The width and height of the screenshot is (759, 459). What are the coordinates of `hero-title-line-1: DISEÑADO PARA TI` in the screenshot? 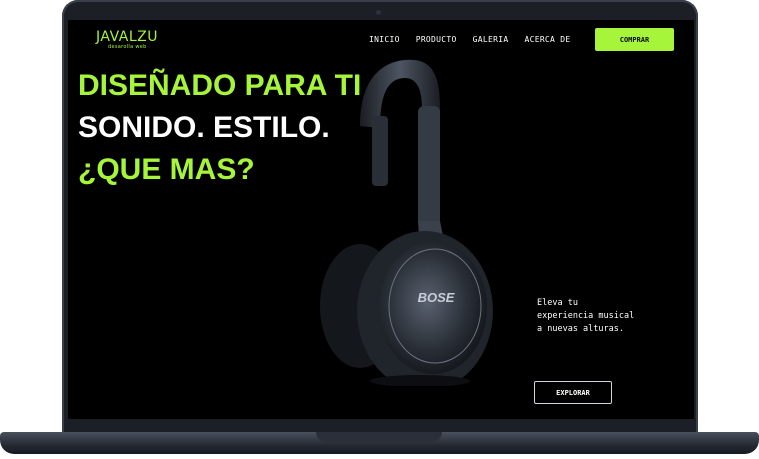 It's located at (220, 85).